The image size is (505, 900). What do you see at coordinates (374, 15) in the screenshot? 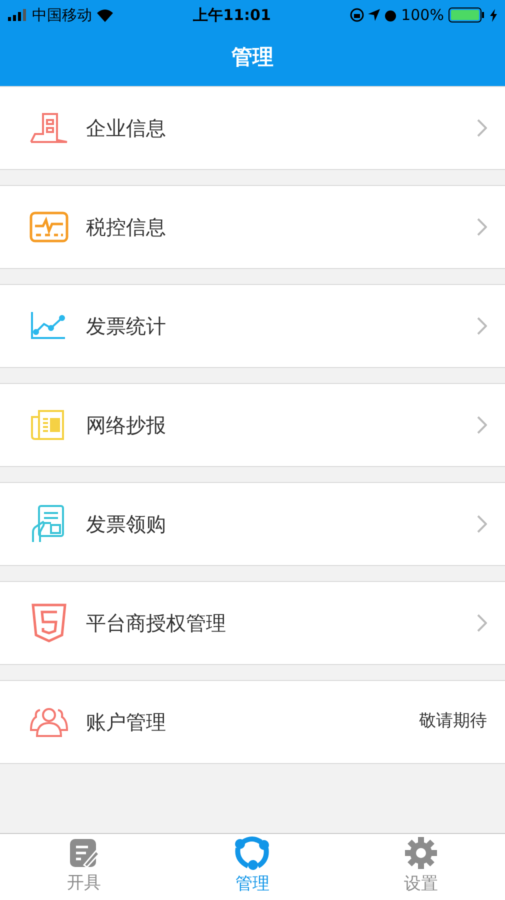
I see `location-icon` at bounding box center [374, 15].